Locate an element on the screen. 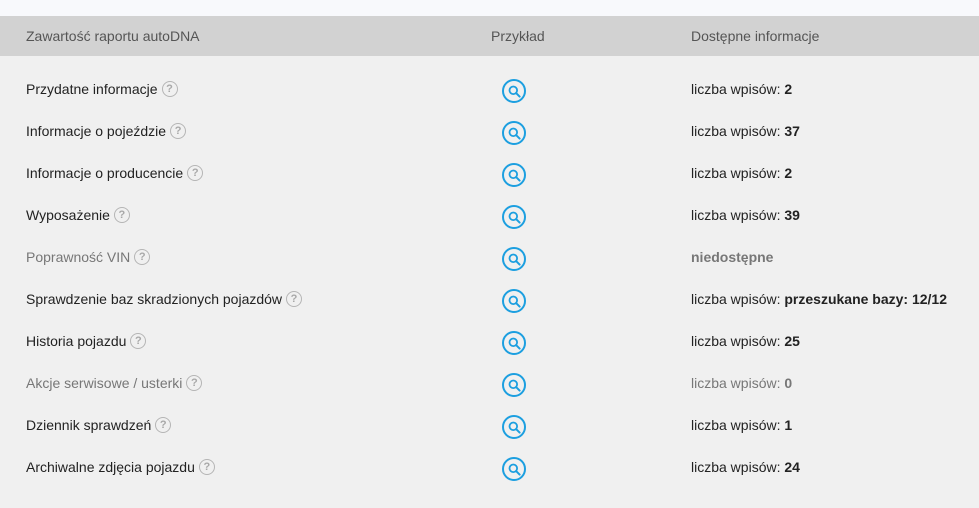 The image size is (979, 508). row-label: Historia pojazdu? is located at coordinates (86, 341).